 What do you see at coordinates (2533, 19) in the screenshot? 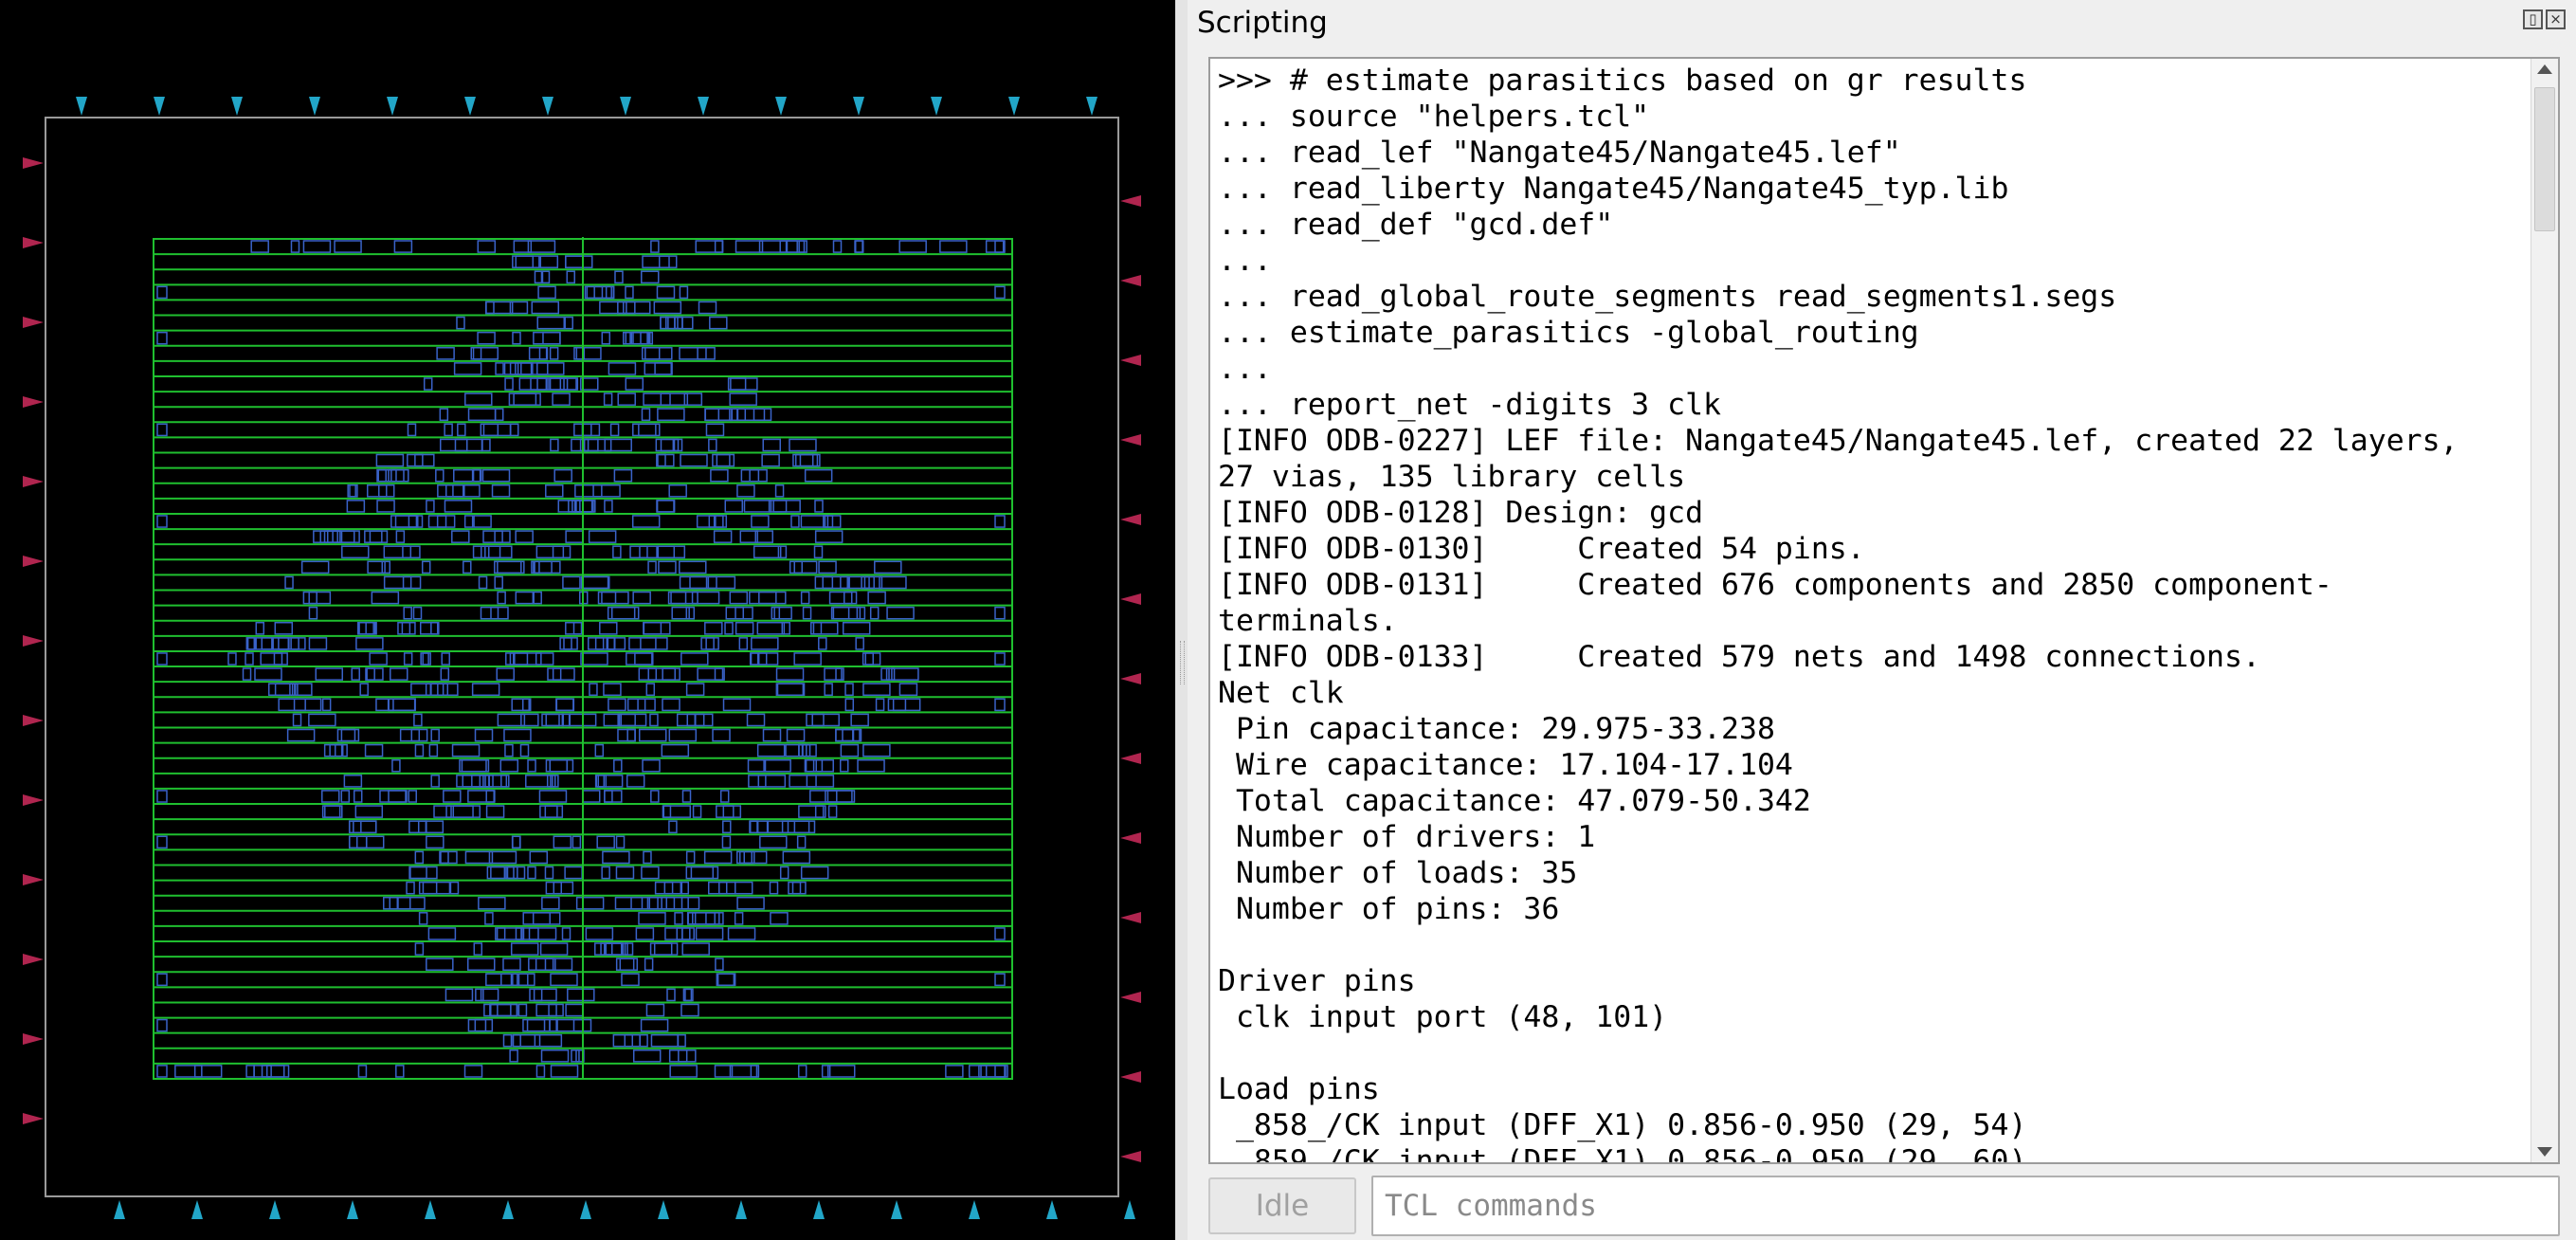
I see `float-window-icon: ▯` at bounding box center [2533, 19].